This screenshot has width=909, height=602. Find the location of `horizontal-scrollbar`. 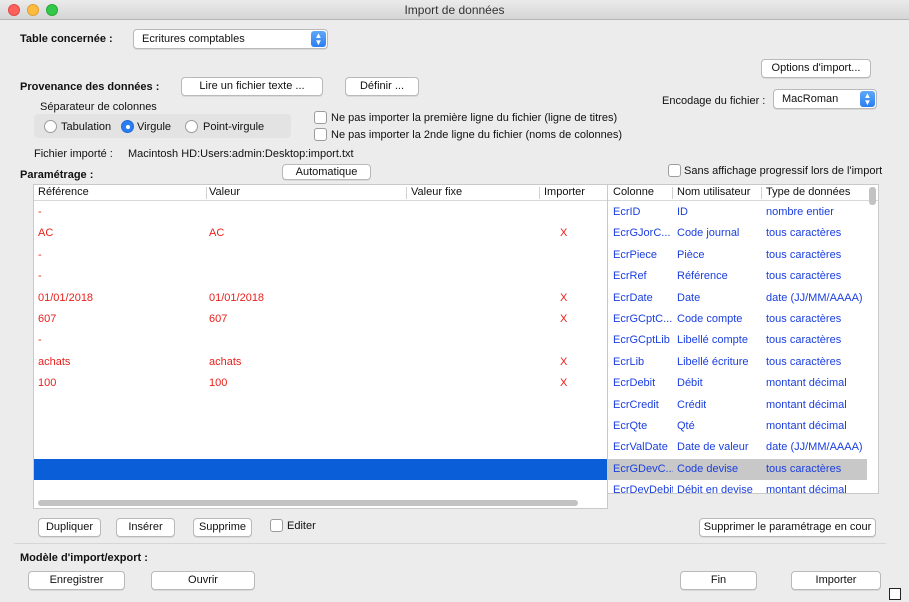

horizontal-scrollbar is located at coordinates (308, 503).